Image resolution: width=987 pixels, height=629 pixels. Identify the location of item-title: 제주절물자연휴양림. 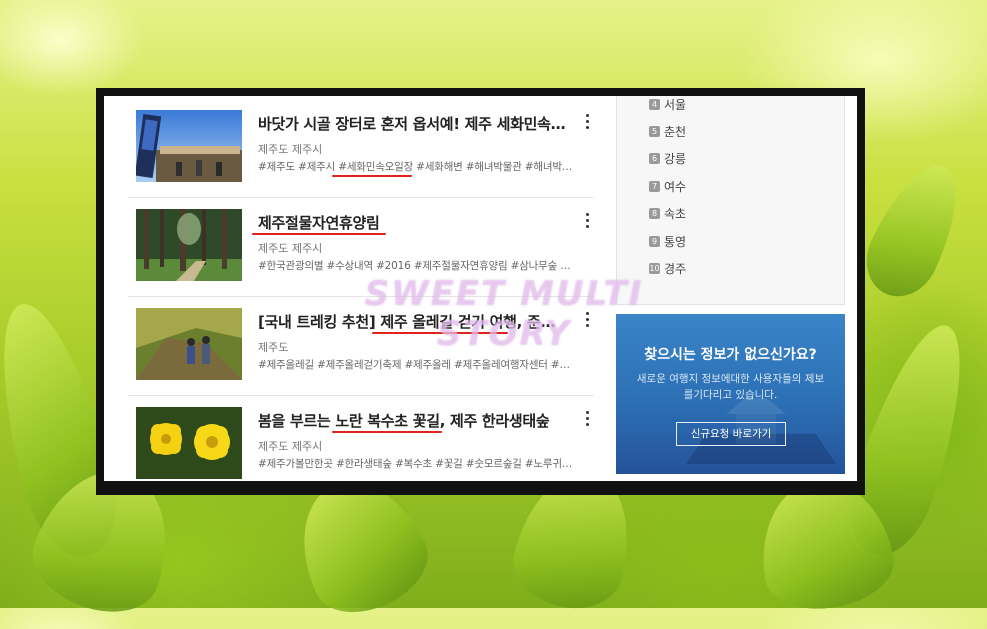
(413, 222).